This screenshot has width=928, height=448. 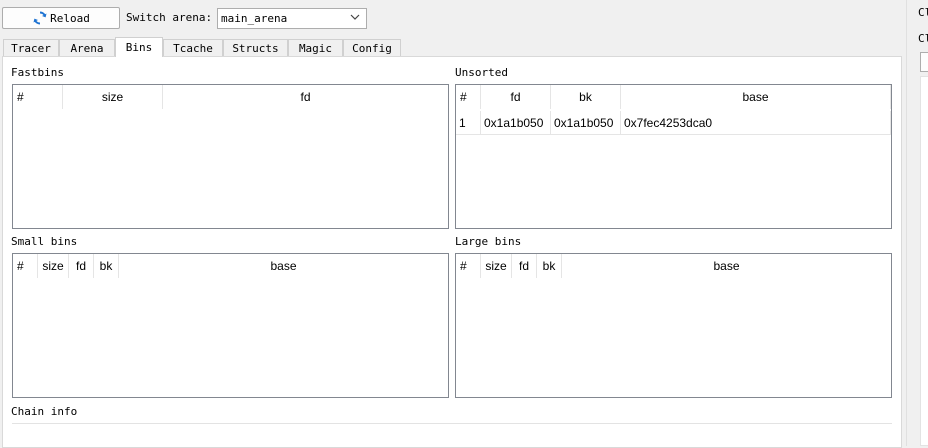 I want to click on tab-tcache: Tcache, so click(x=193, y=48).